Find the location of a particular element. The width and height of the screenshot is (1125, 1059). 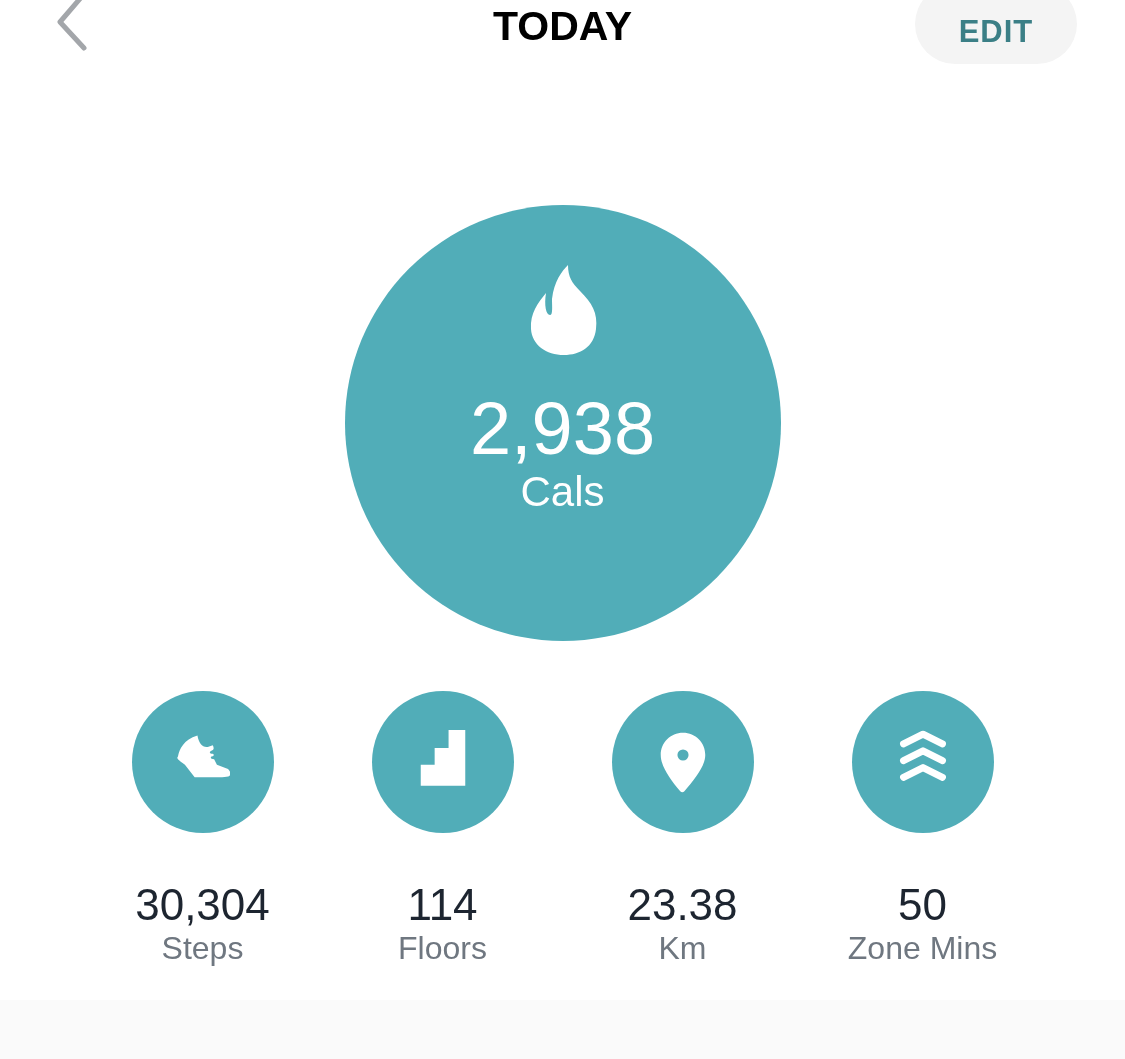

back-icon is located at coordinates (73, 27).